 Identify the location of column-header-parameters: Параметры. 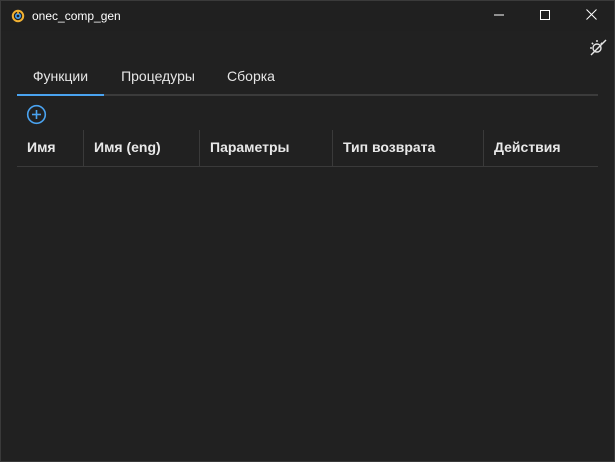
(265, 148).